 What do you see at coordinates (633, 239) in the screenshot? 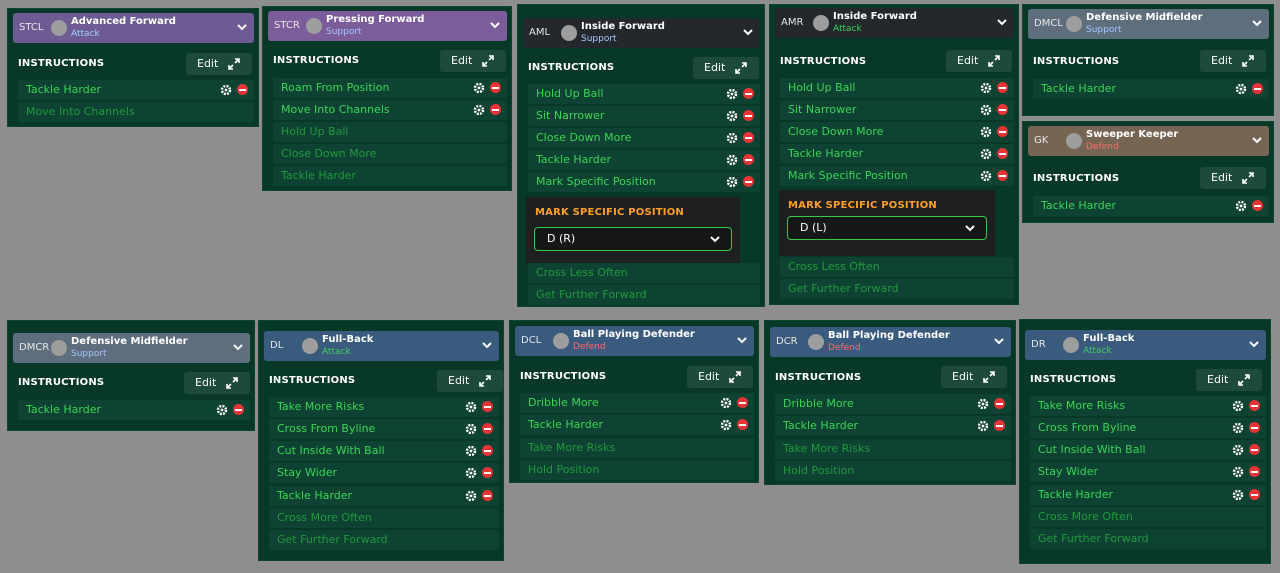
I see `mark-position-dropdown: D (R)` at bounding box center [633, 239].